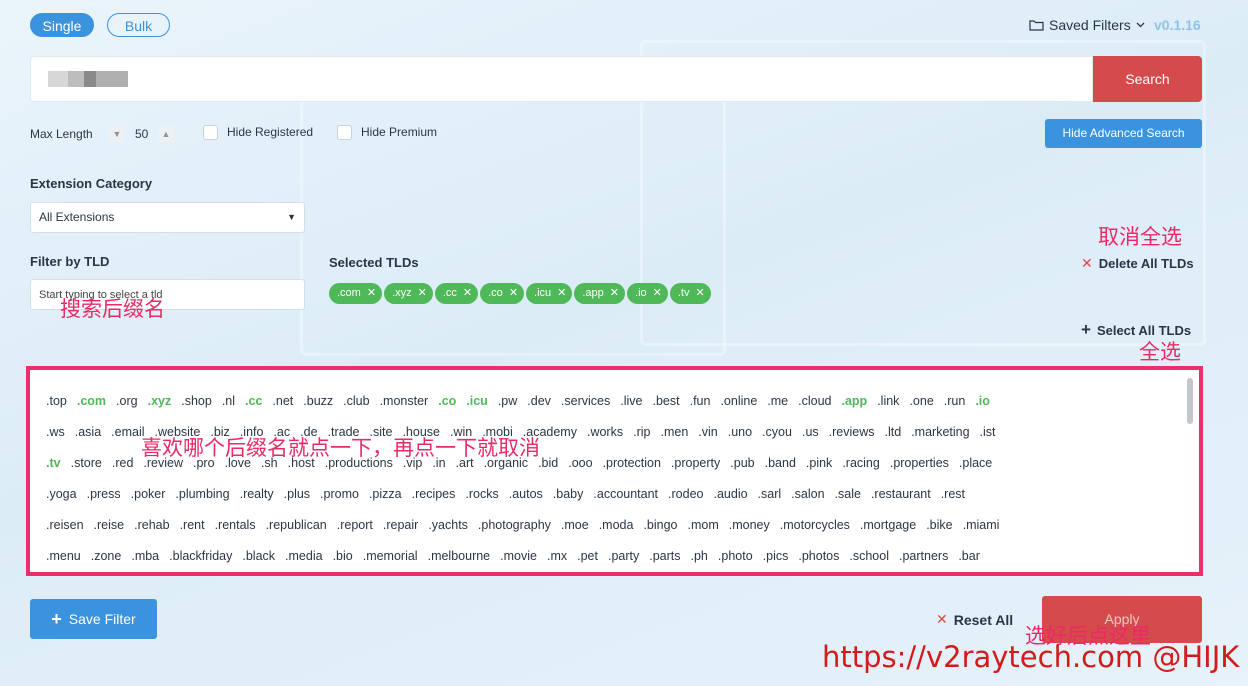 The height and width of the screenshot is (686, 1248). What do you see at coordinates (160, 409) in the screenshot?
I see `tld-item: .xyz` at bounding box center [160, 409].